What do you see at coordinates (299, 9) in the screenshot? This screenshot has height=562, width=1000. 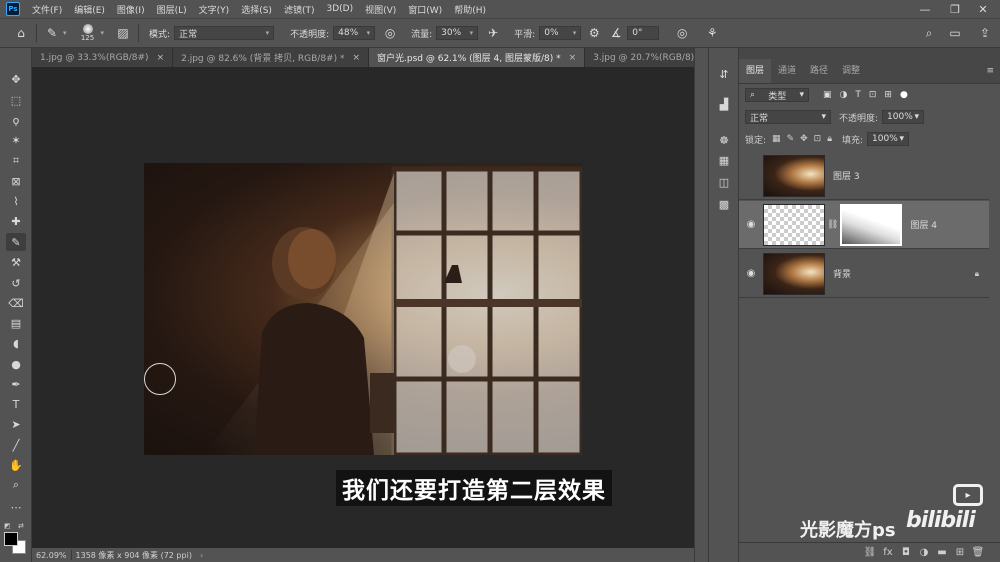 I see `menu-filter: 滤镜(T)` at bounding box center [299, 9].